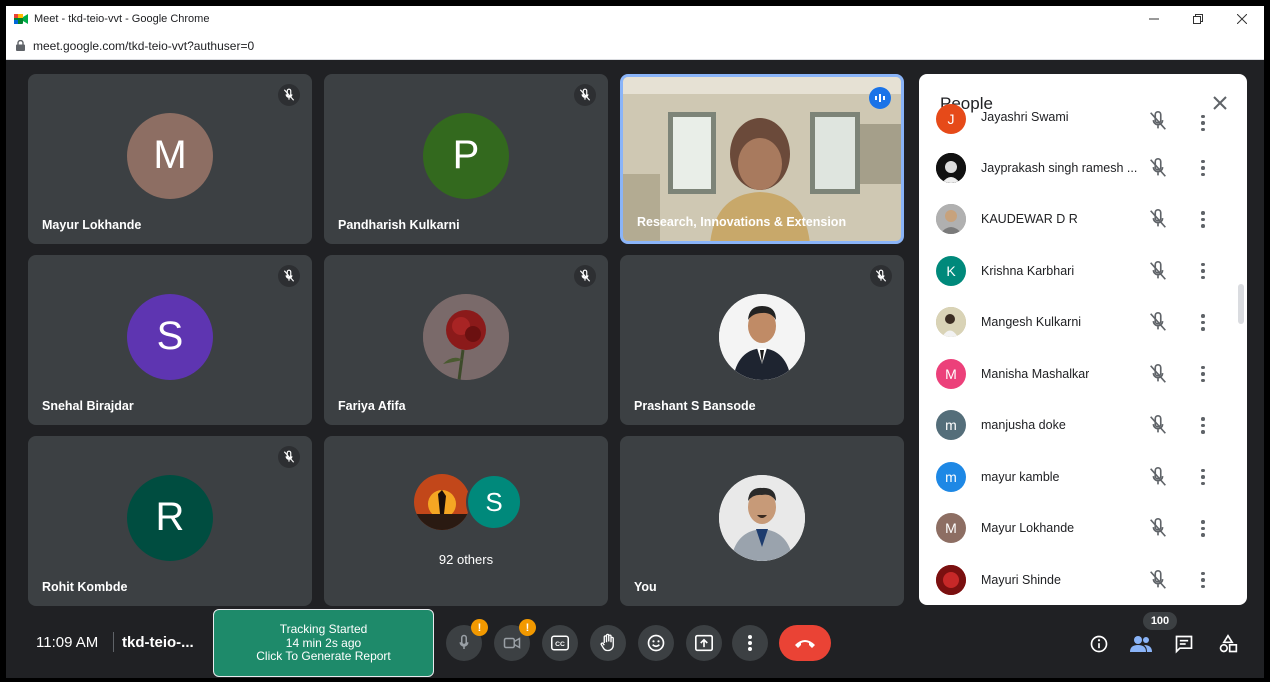 The width and height of the screenshot is (1270, 682). What do you see at coordinates (762, 340) in the screenshot?
I see `participant-tile: Prashant S Bansode` at bounding box center [762, 340].